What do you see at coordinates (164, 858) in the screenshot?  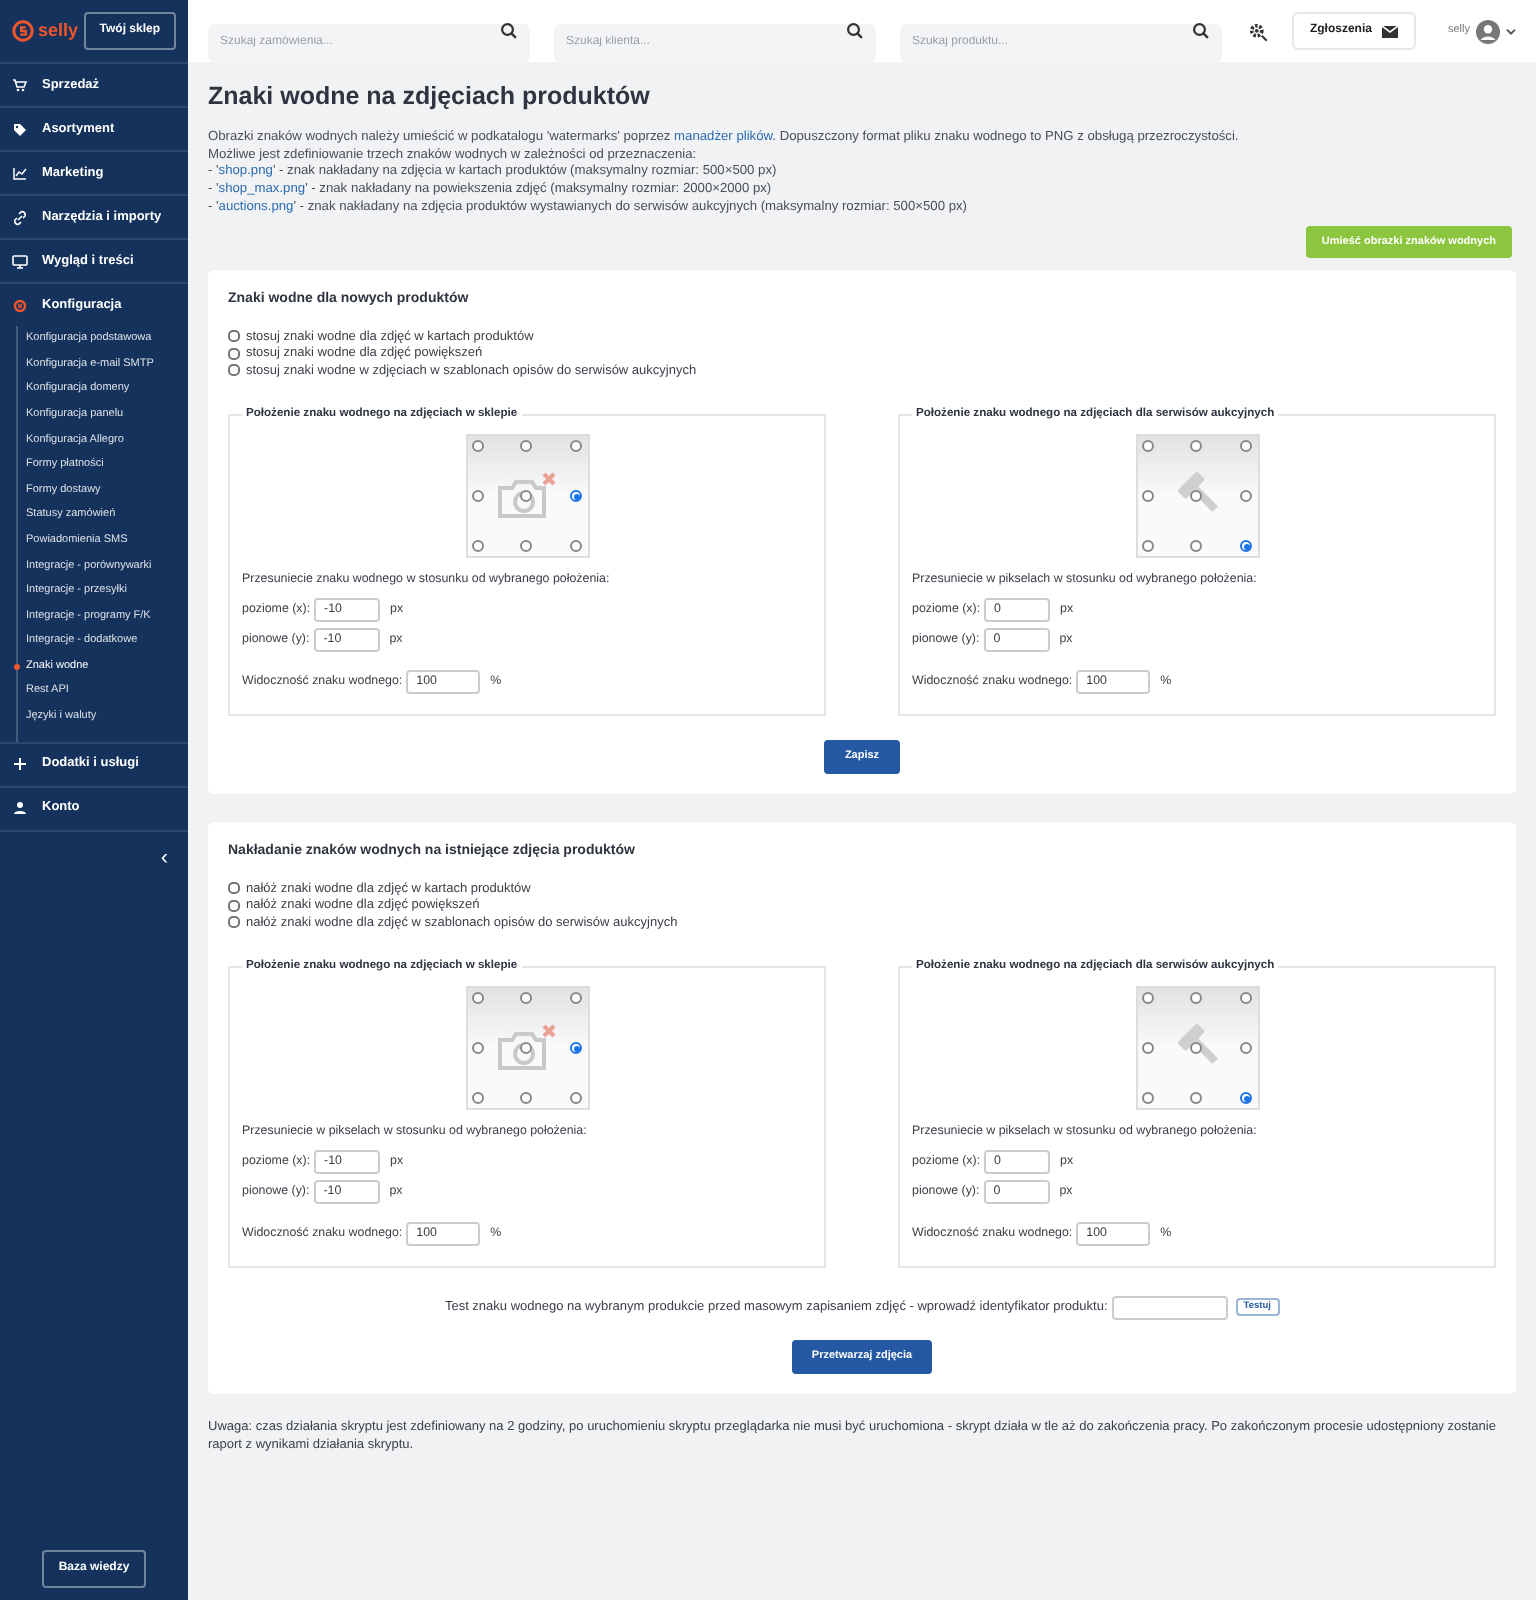 I see `collapse-button: ‹` at bounding box center [164, 858].